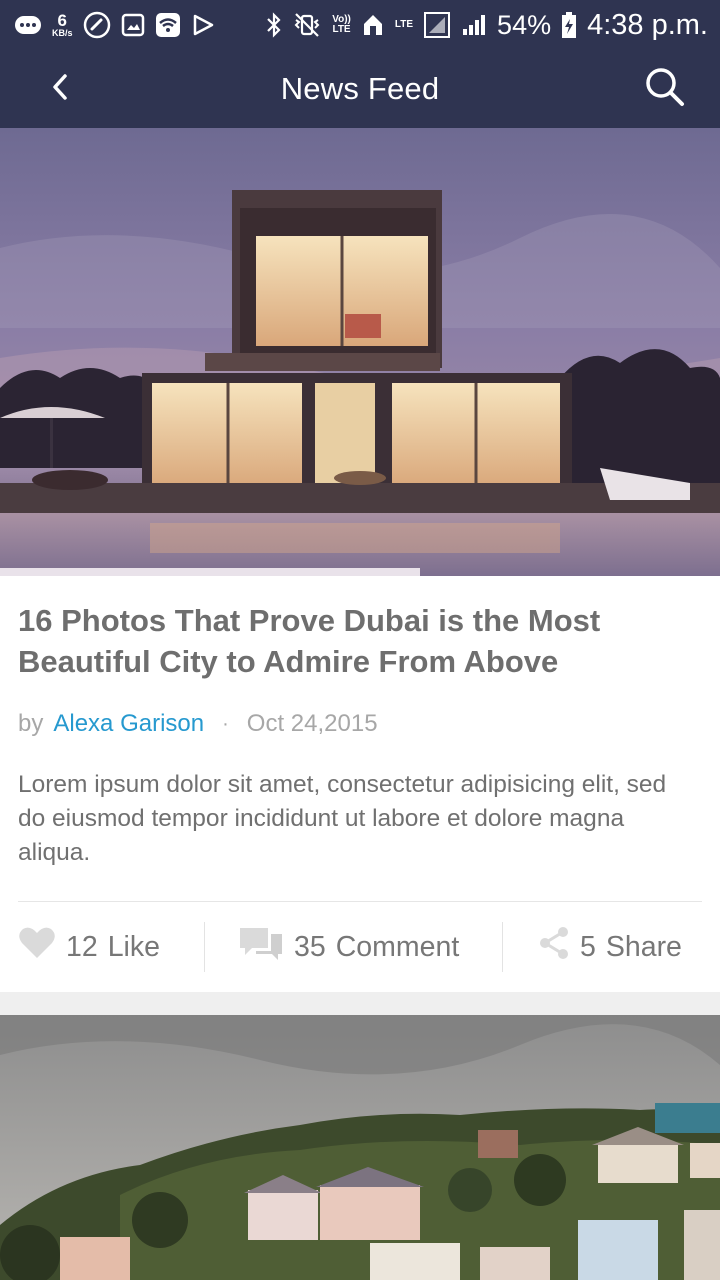 The width and height of the screenshot is (720, 1280). I want to click on network-speed-unit: KB/s, so click(62, 33).